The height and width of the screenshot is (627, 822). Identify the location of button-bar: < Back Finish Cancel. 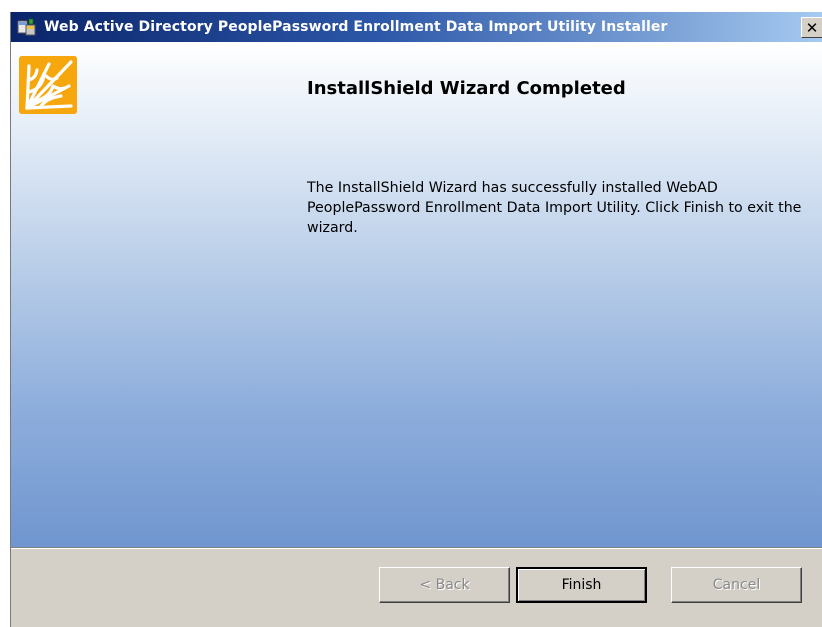
(416, 588).